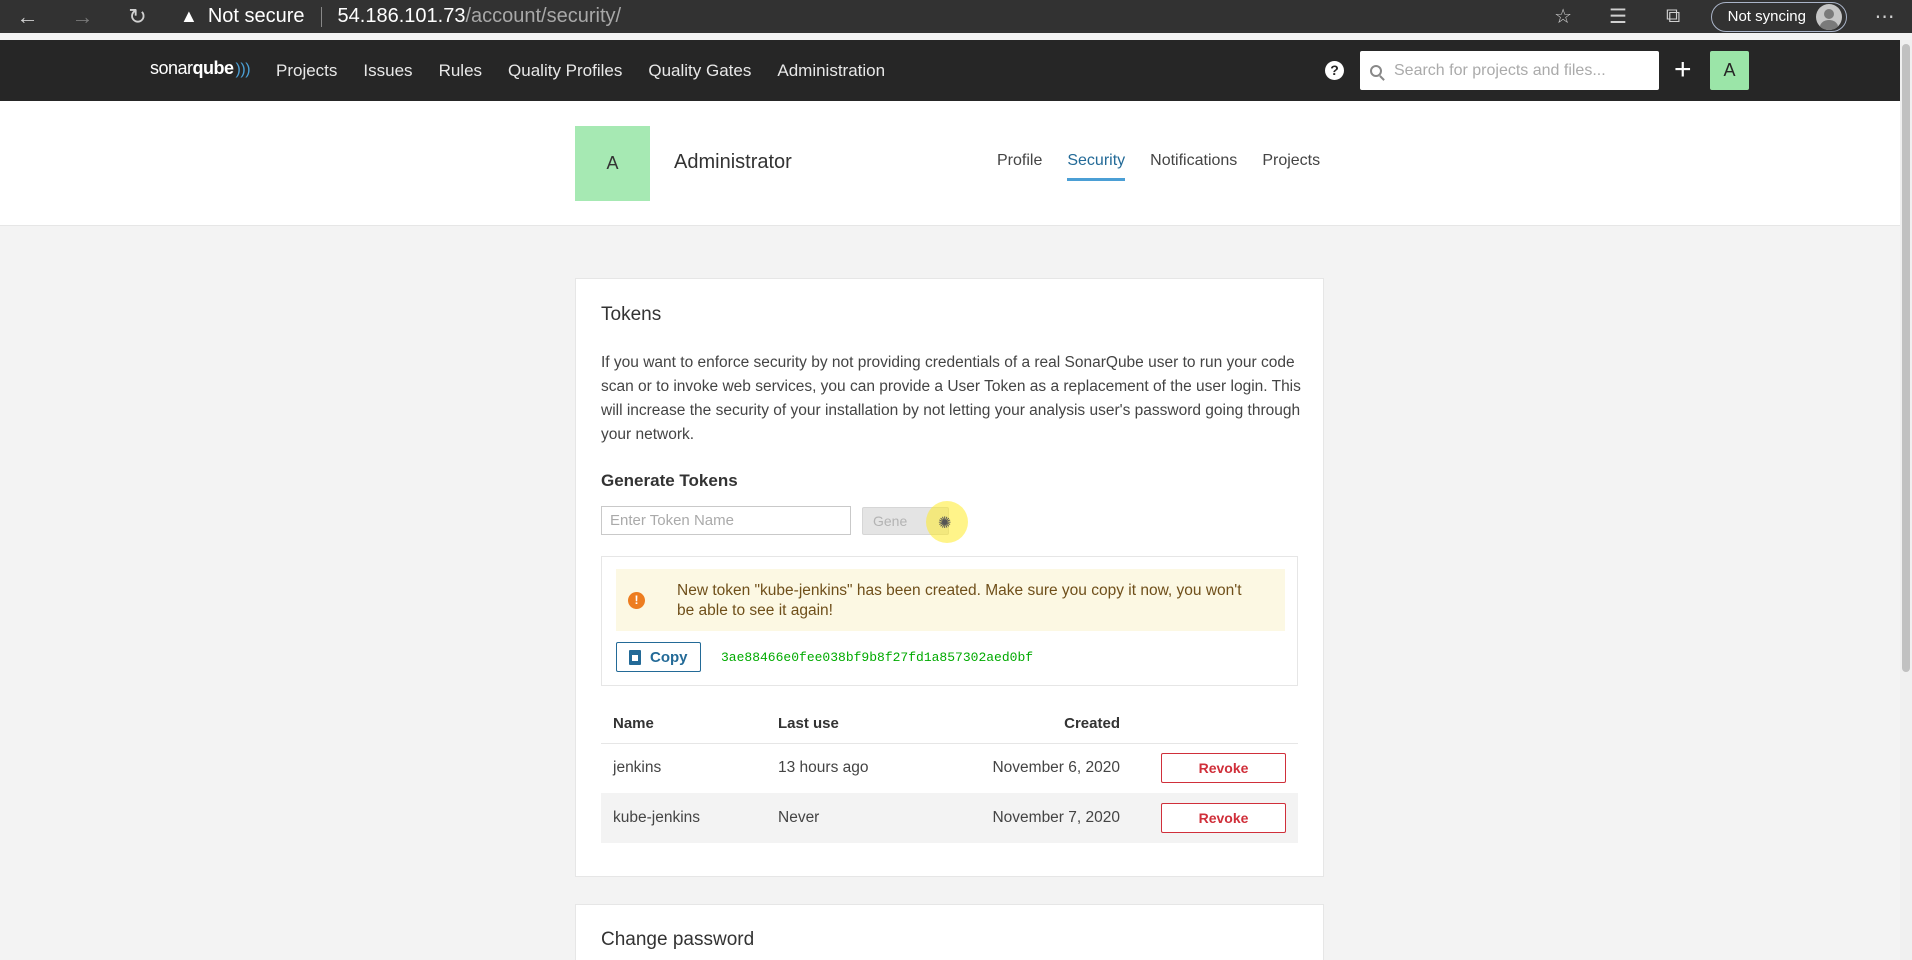  I want to click on scrollbar-thumb, so click(1906, 358).